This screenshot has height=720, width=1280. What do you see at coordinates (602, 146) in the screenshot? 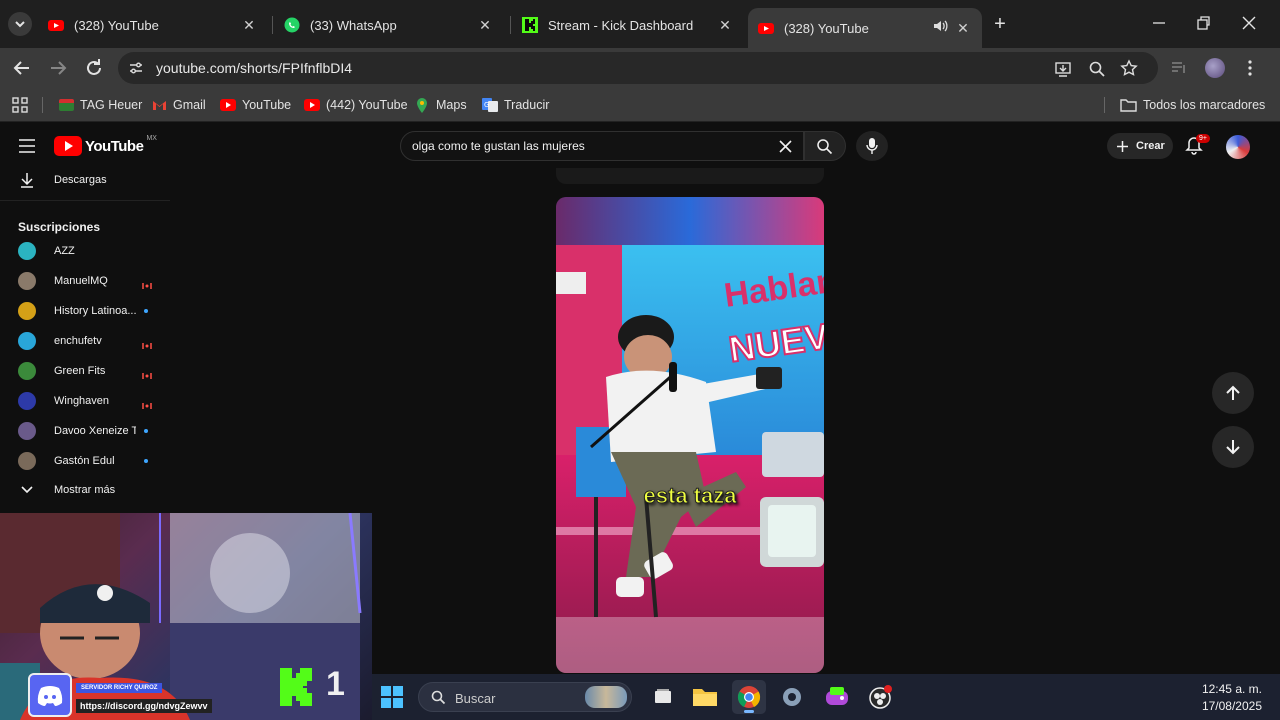
I see `search-box: olga como te gustan las mujeres` at bounding box center [602, 146].